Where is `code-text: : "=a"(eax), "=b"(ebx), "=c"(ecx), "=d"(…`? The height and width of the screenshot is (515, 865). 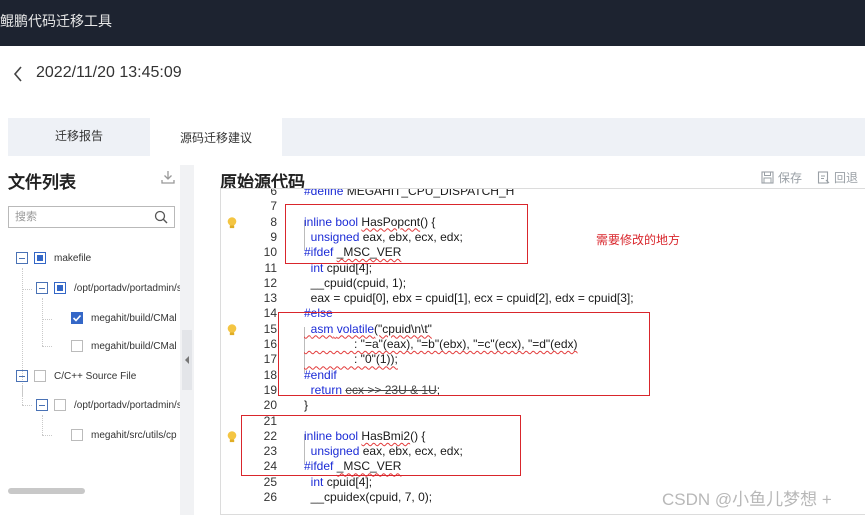
code-text: : "=a"(eax), "=b"(ebx), "=c"(ecx), "=d"(… is located at coordinates (441, 344).